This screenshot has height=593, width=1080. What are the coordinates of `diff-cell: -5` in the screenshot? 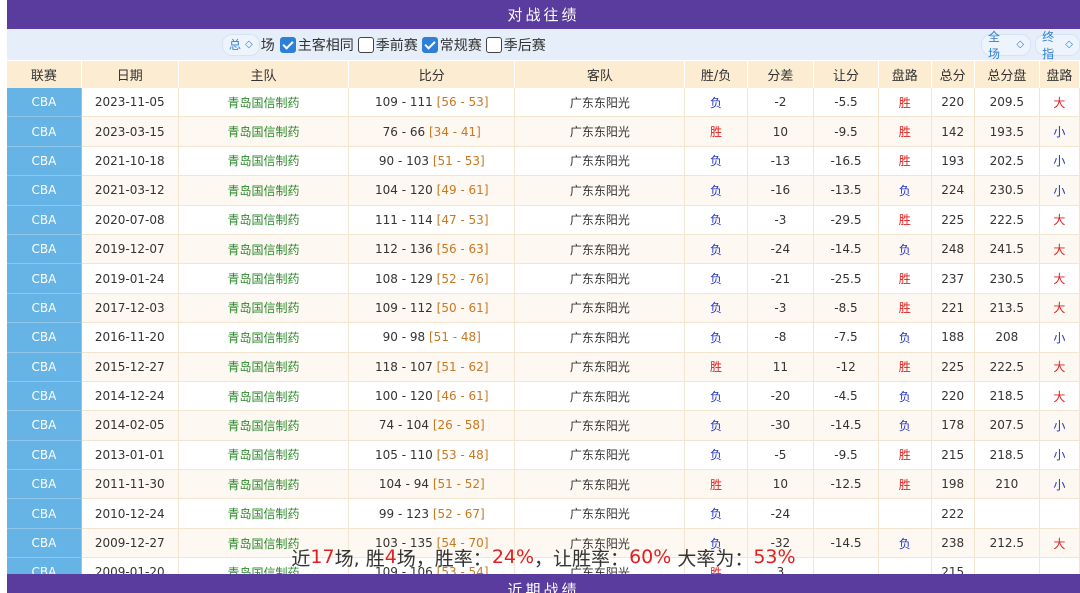 It's located at (781, 455).